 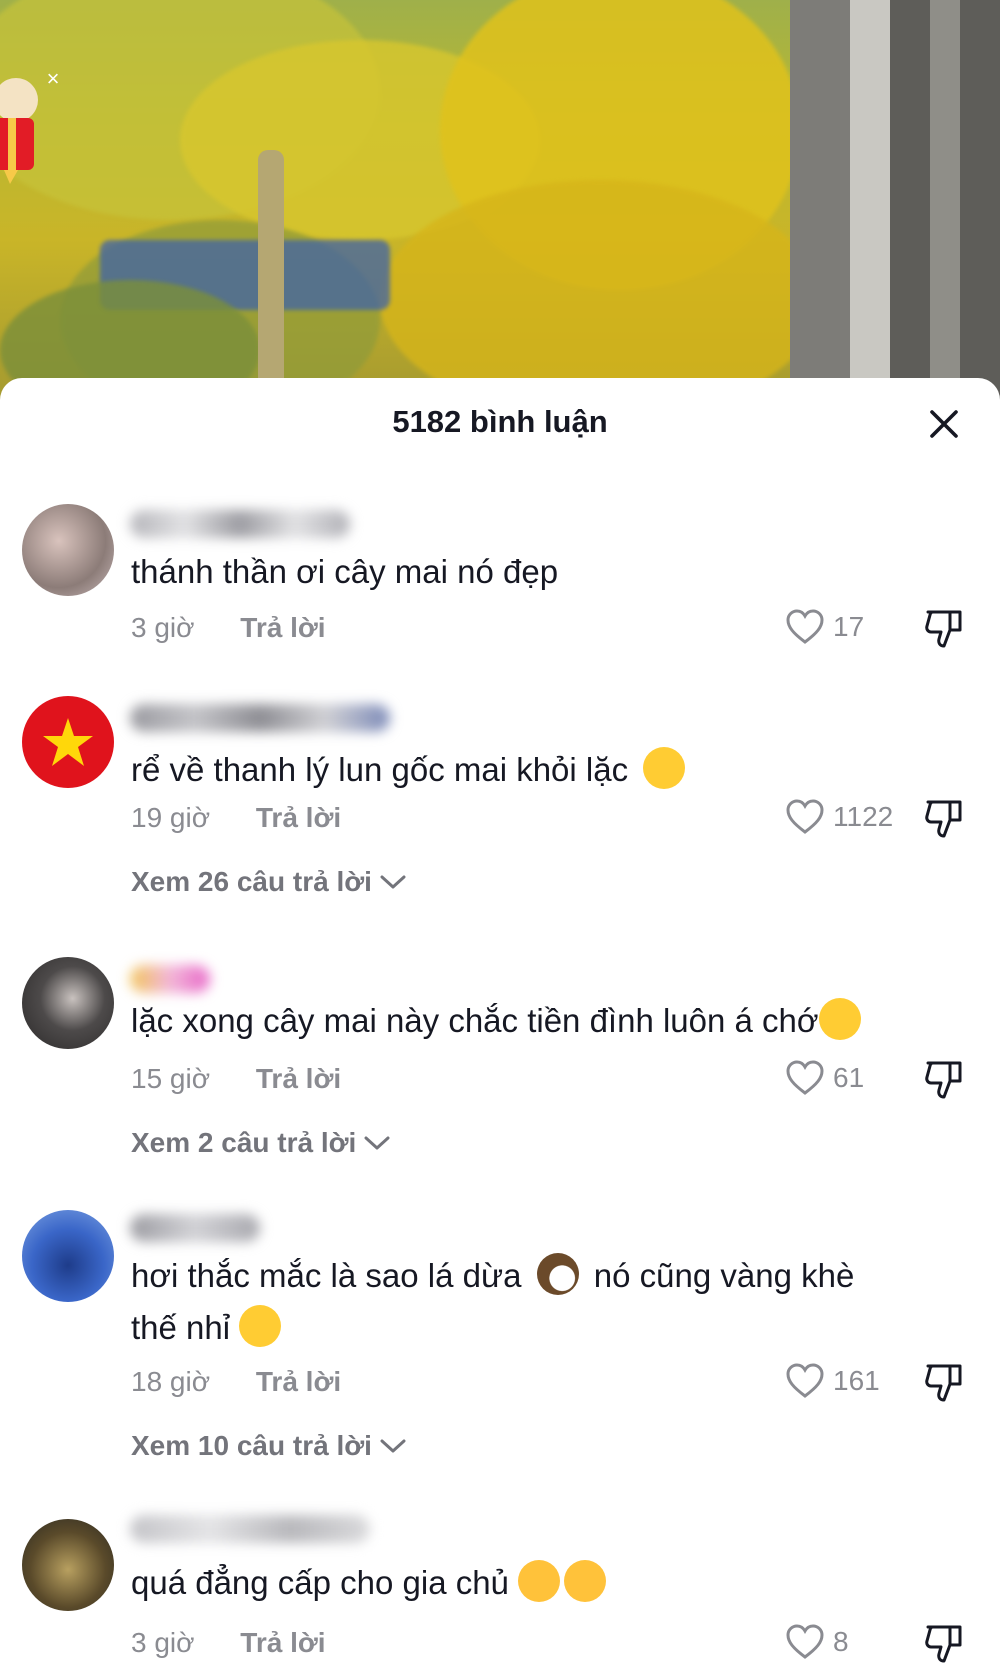 I want to click on like-button: 17, so click(x=824, y=627).